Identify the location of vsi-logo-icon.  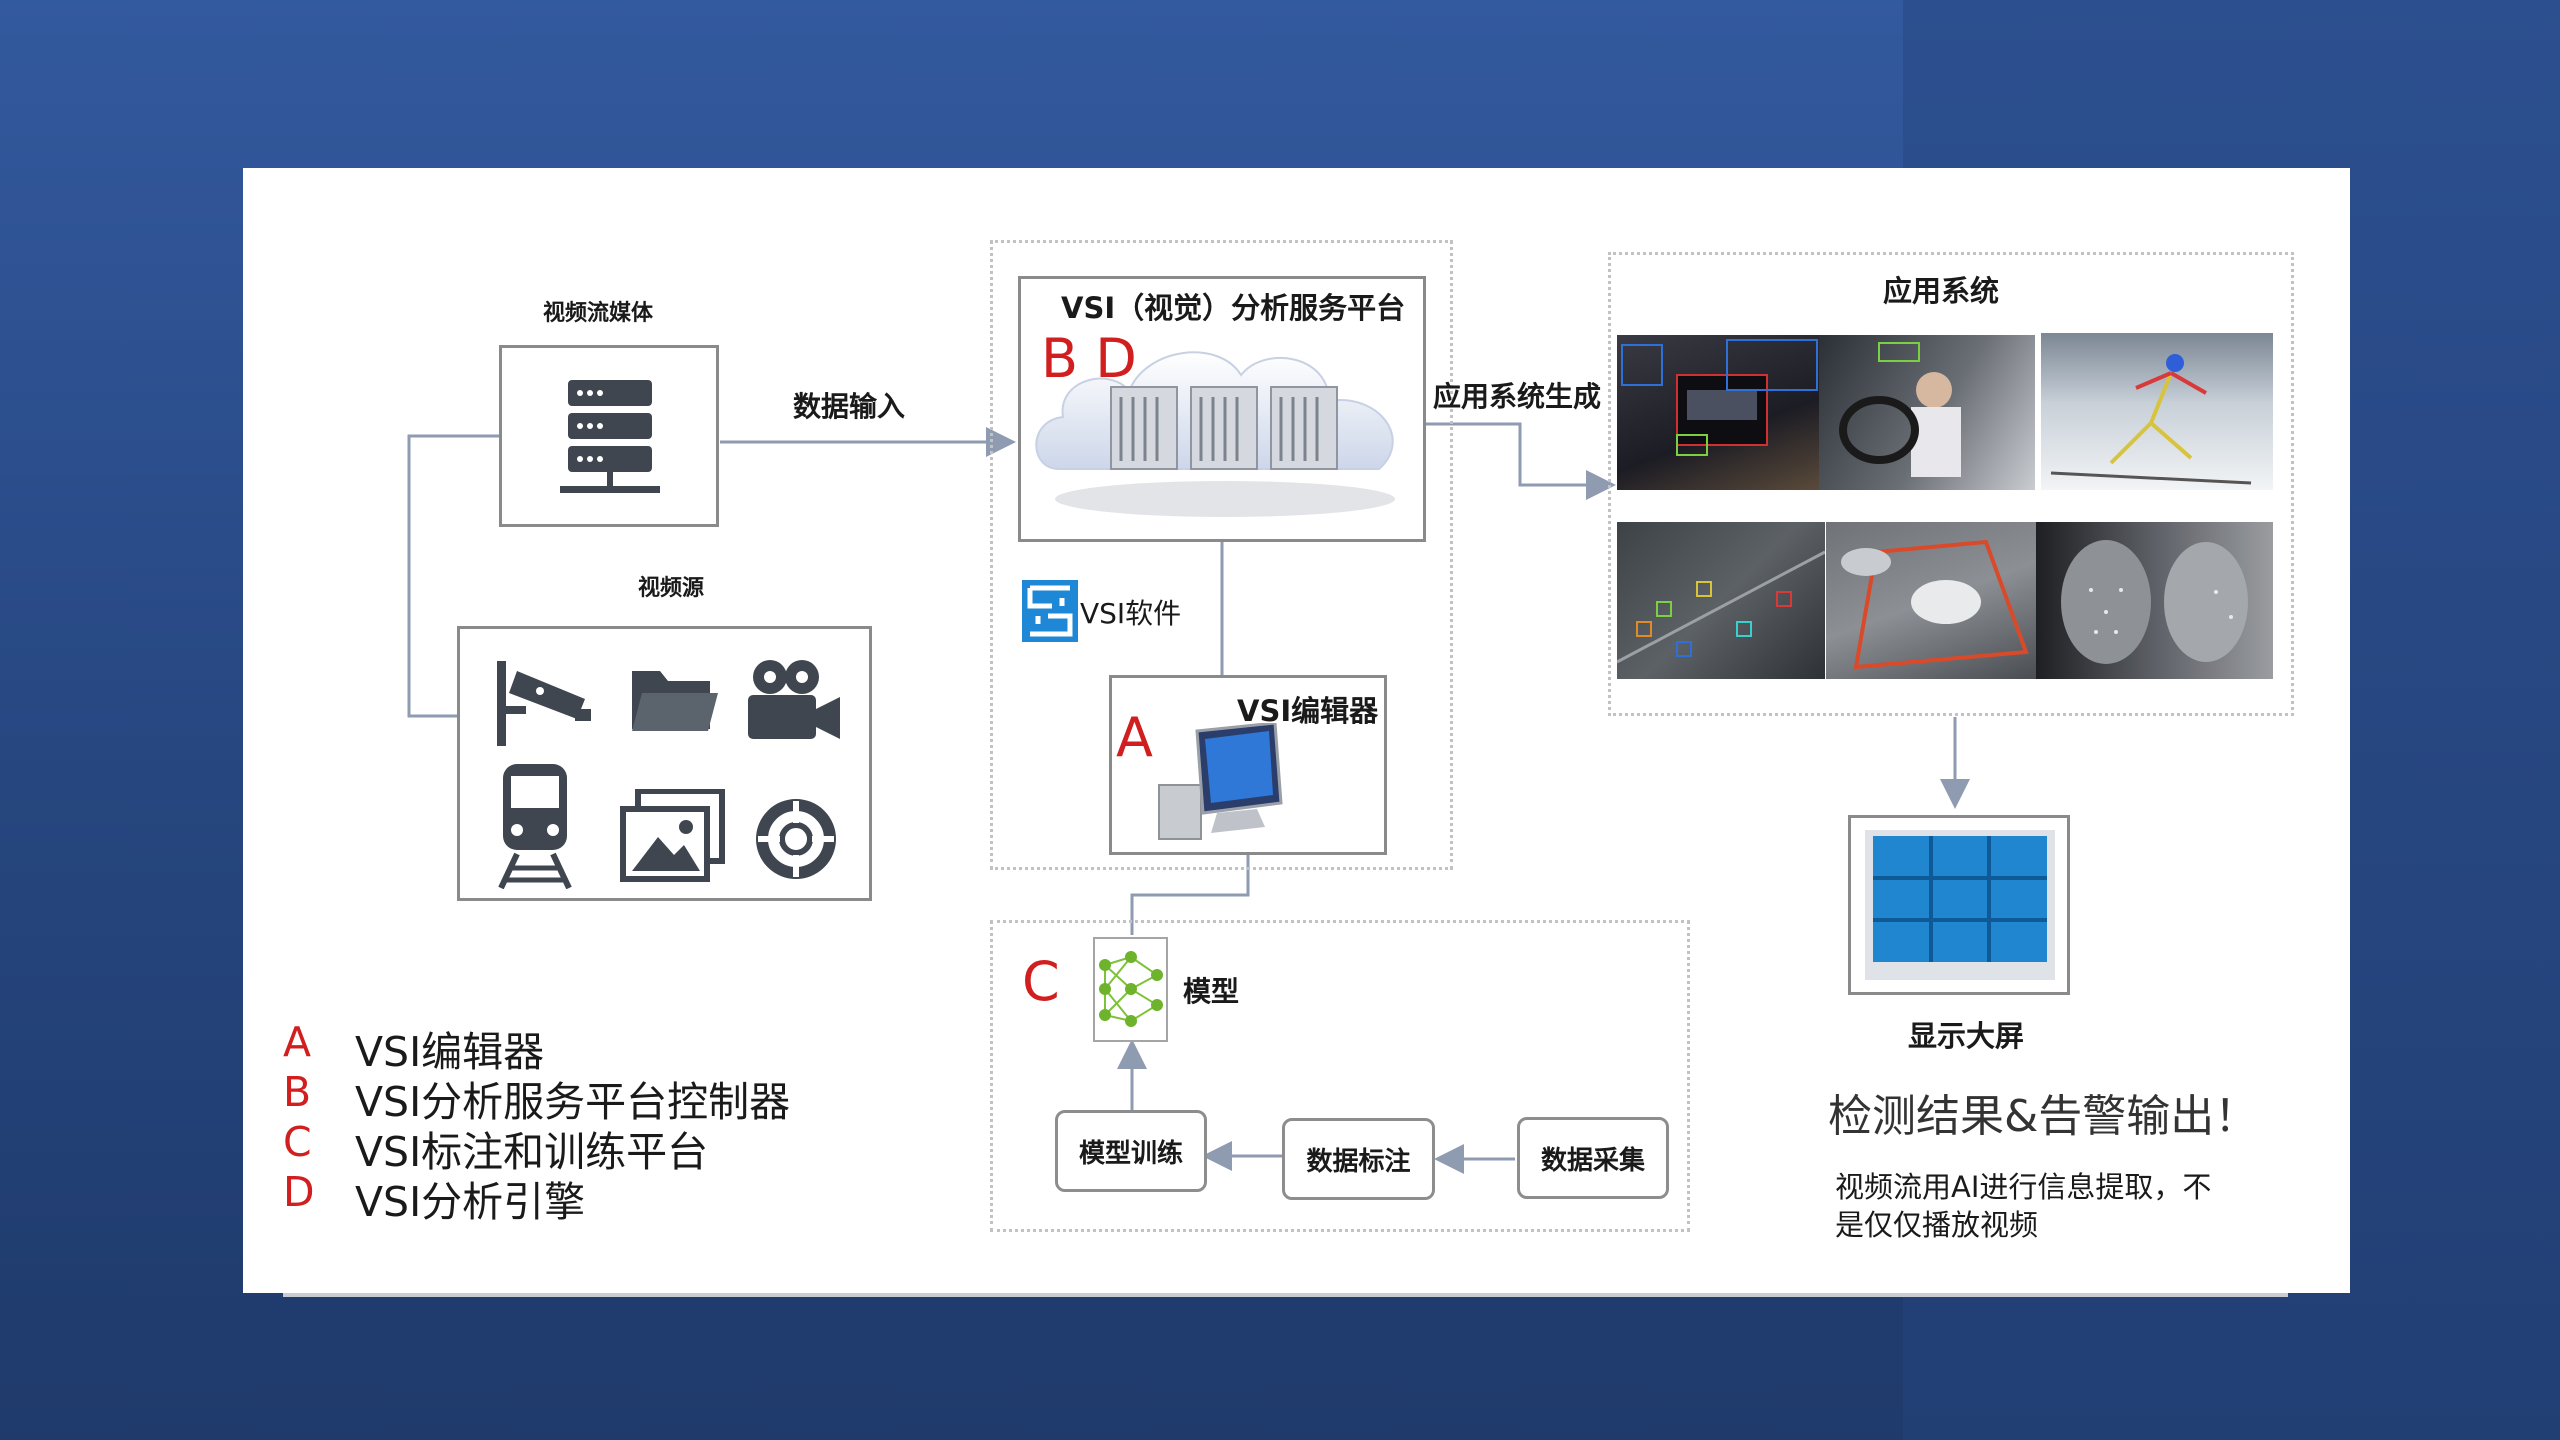
(1050, 611).